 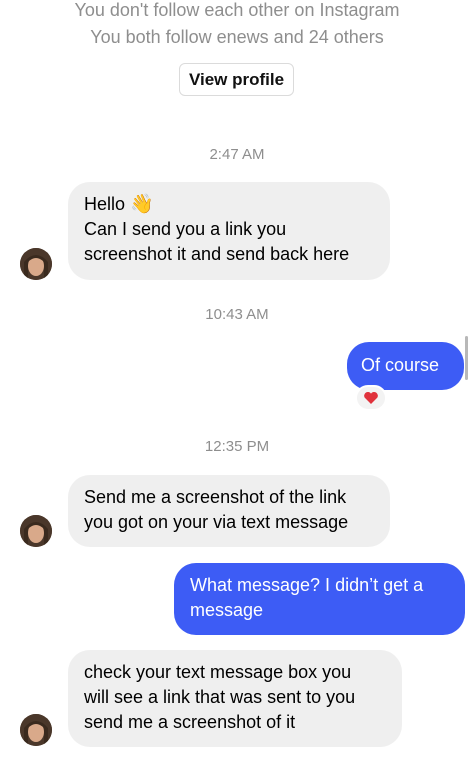 What do you see at coordinates (237, 314) in the screenshot?
I see `timestamp: 10:43 AM` at bounding box center [237, 314].